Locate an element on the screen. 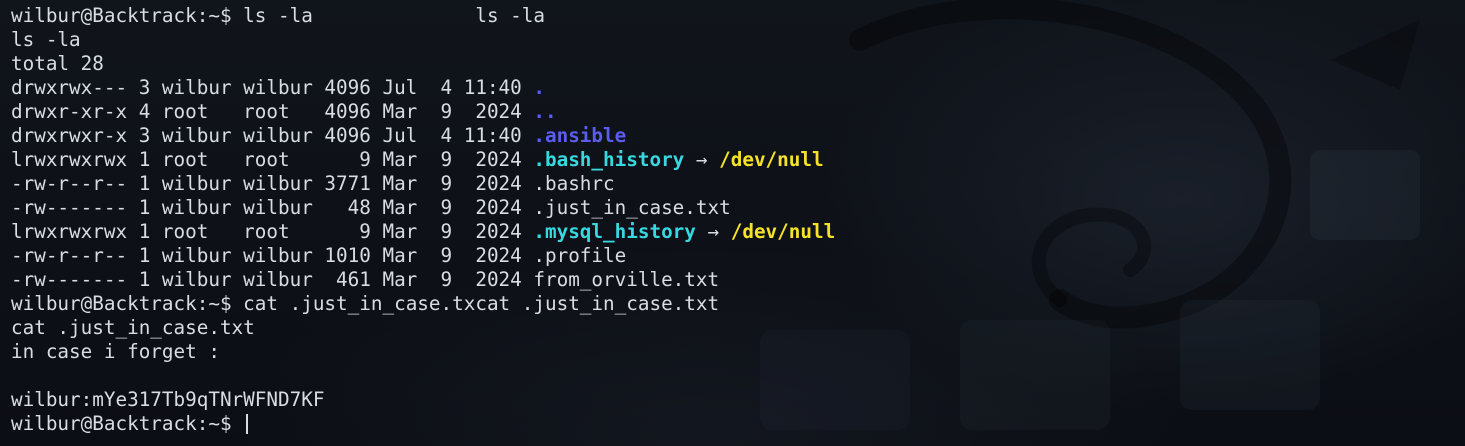 The width and height of the screenshot is (1465, 446). listing-metadata: -rw------- 1 wilbur wilbur 48 Mar 9 2024 is located at coordinates (272, 207).